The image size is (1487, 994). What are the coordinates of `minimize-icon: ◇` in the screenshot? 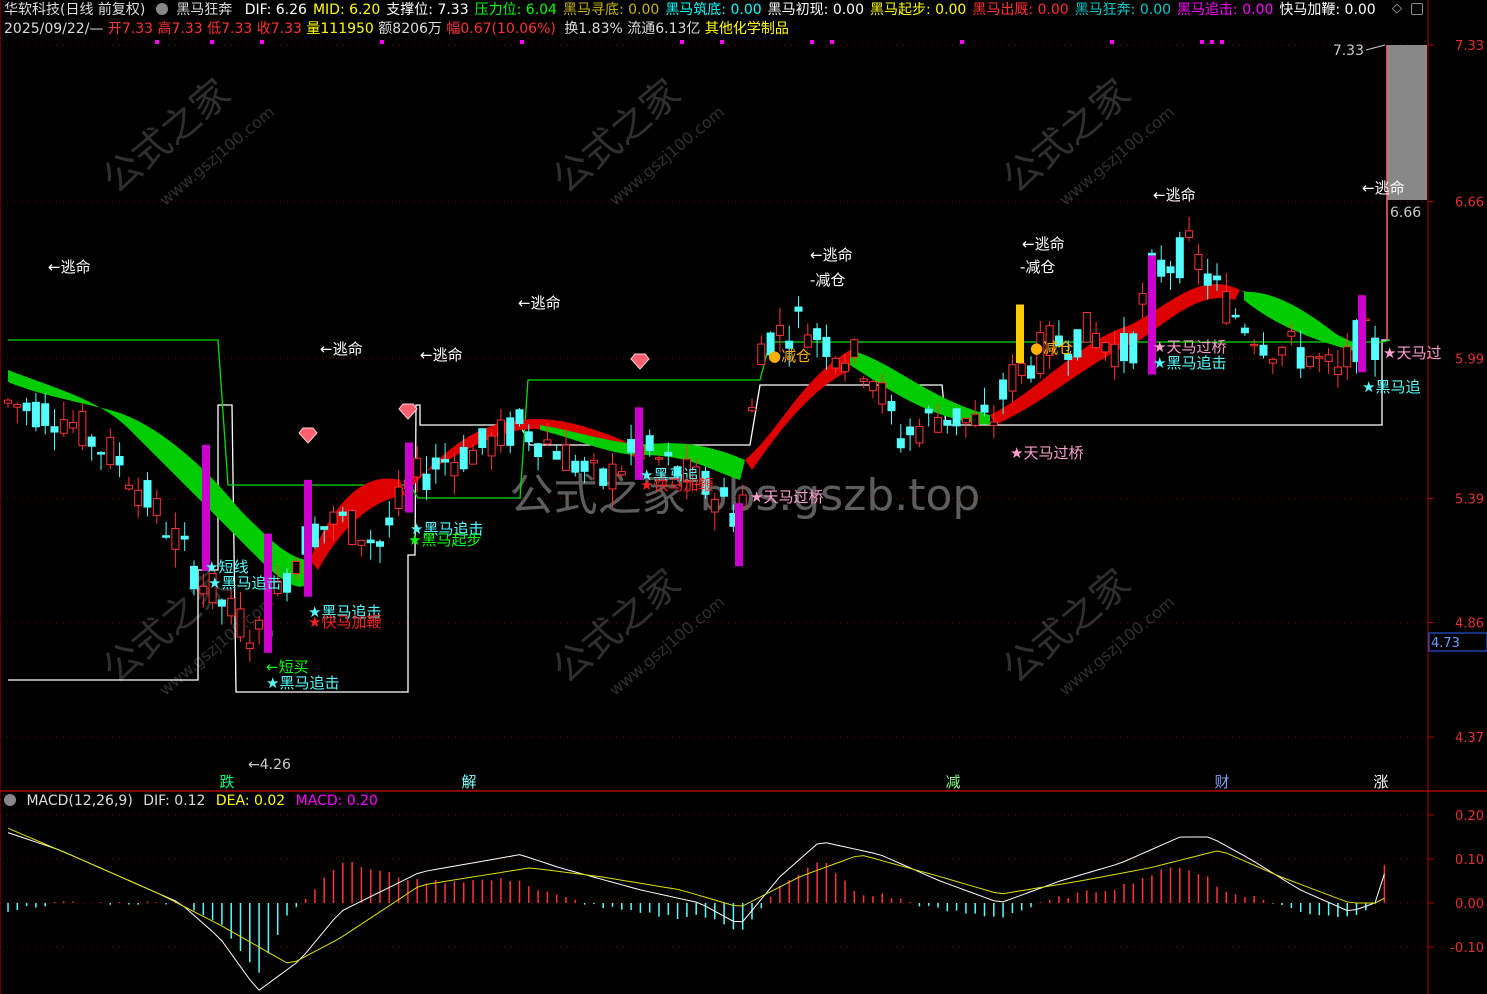 It's located at (1398, 8).